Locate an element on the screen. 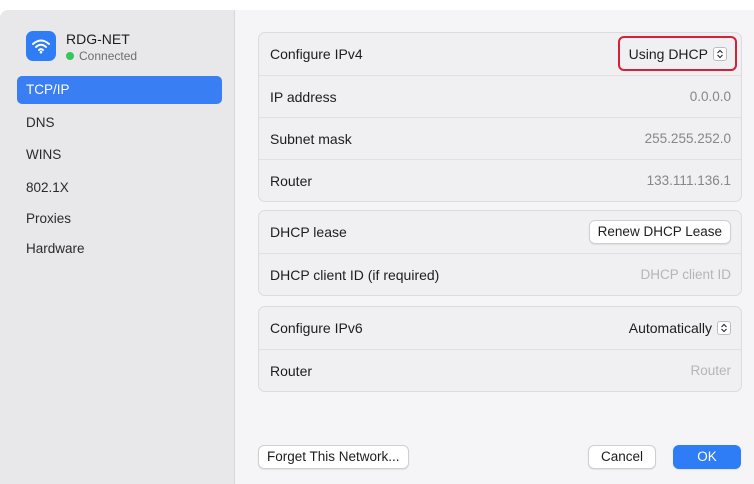 This screenshot has width=754, height=484. network-name: RDG-NET is located at coordinates (98, 39).